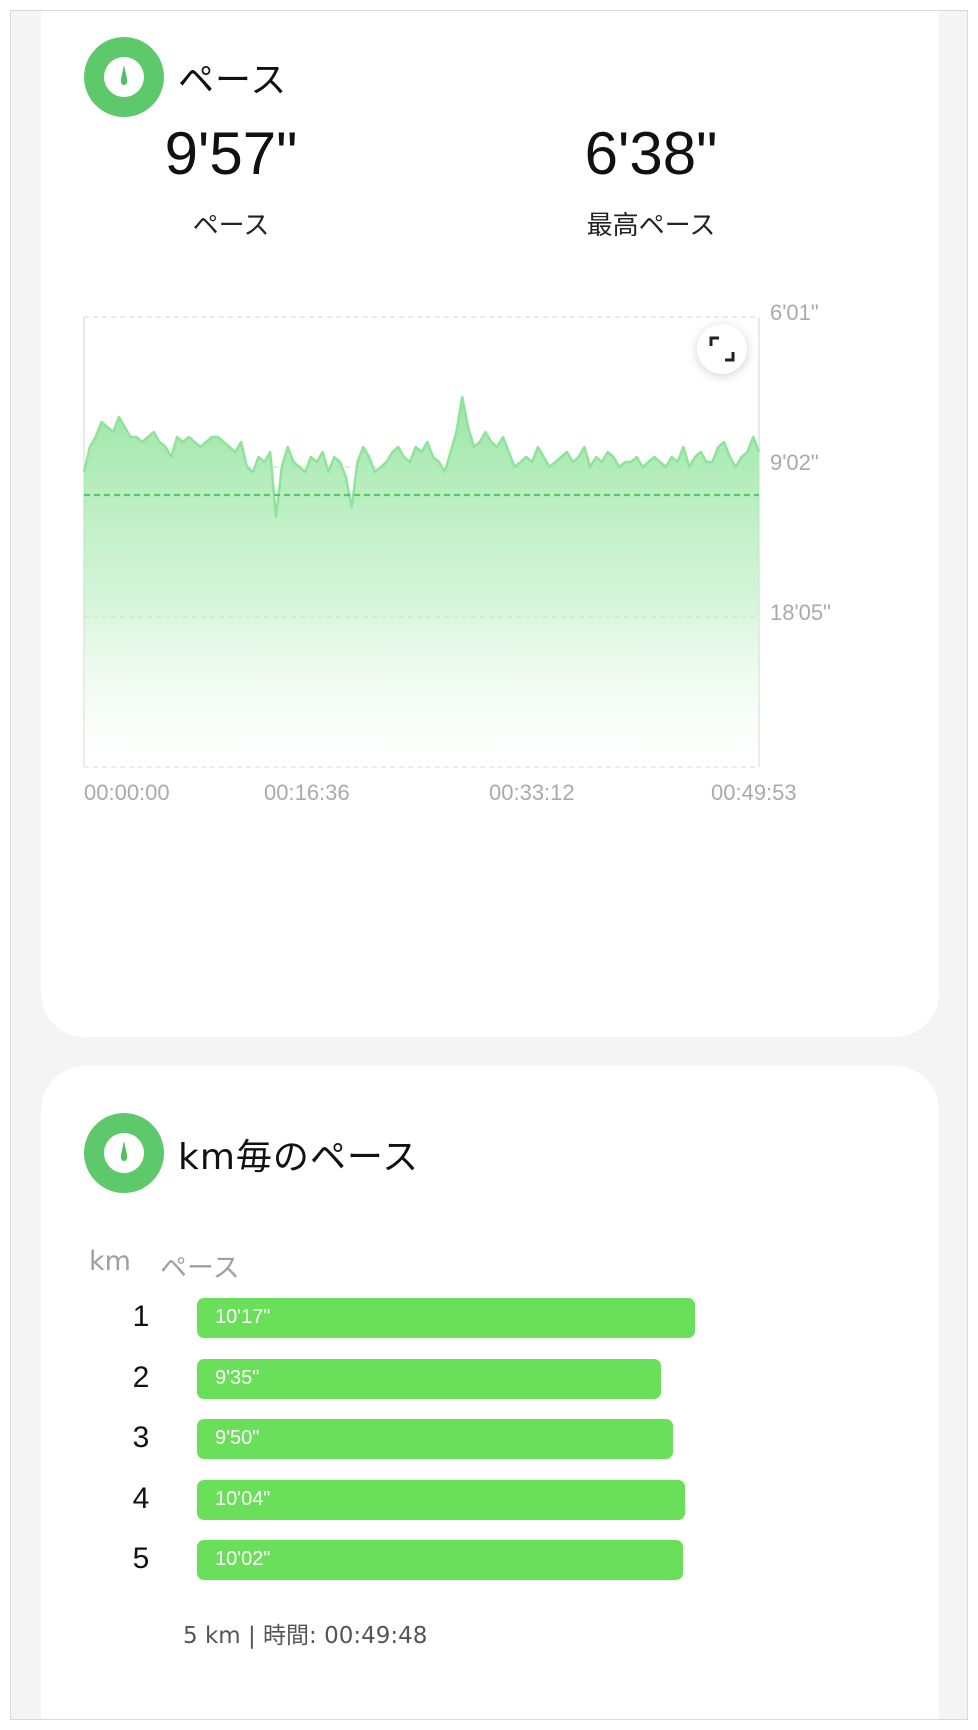 Image resolution: width=978 pixels, height=1730 pixels. What do you see at coordinates (441, 1499) in the screenshot?
I see `pace-bar: 10'04"` at bounding box center [441, 1499].